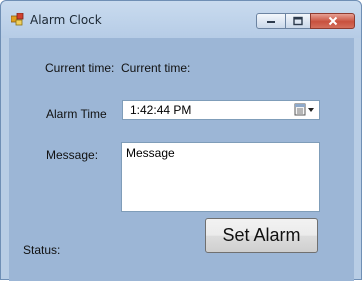  What do you see at coordinates (305, 110) in the screenshot?
I see `calendar-dropdown-icon` at bounding box center [305, 110].